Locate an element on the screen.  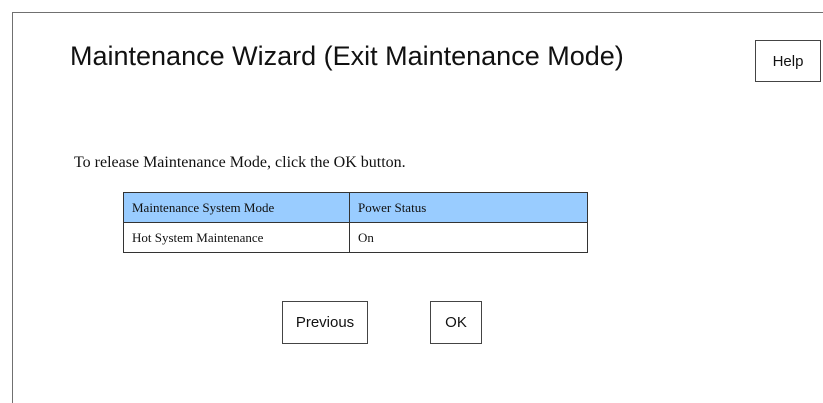
column-header-maintenance-system-mode: Maintenance System Mode is located at coordinates (236, 207).